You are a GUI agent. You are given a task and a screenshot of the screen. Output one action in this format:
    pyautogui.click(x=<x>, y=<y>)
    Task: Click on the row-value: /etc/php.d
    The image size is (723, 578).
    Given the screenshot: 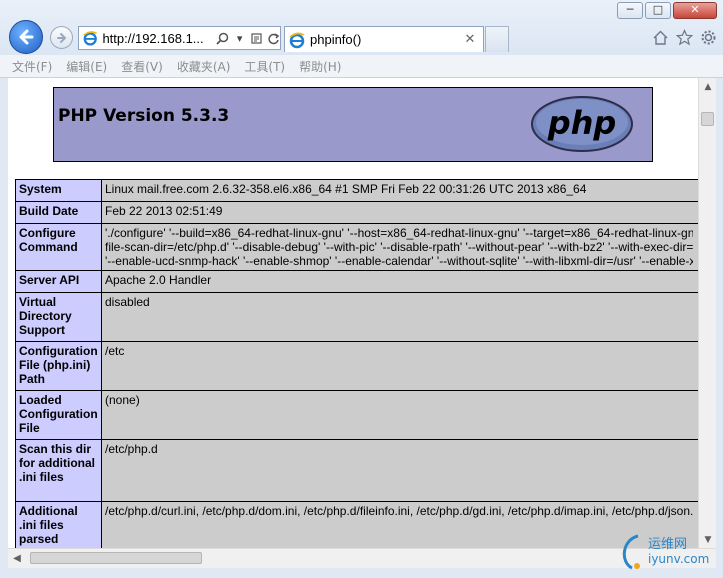 What is the action you would take?
    pyautogui.click(x=399, y=470)
    